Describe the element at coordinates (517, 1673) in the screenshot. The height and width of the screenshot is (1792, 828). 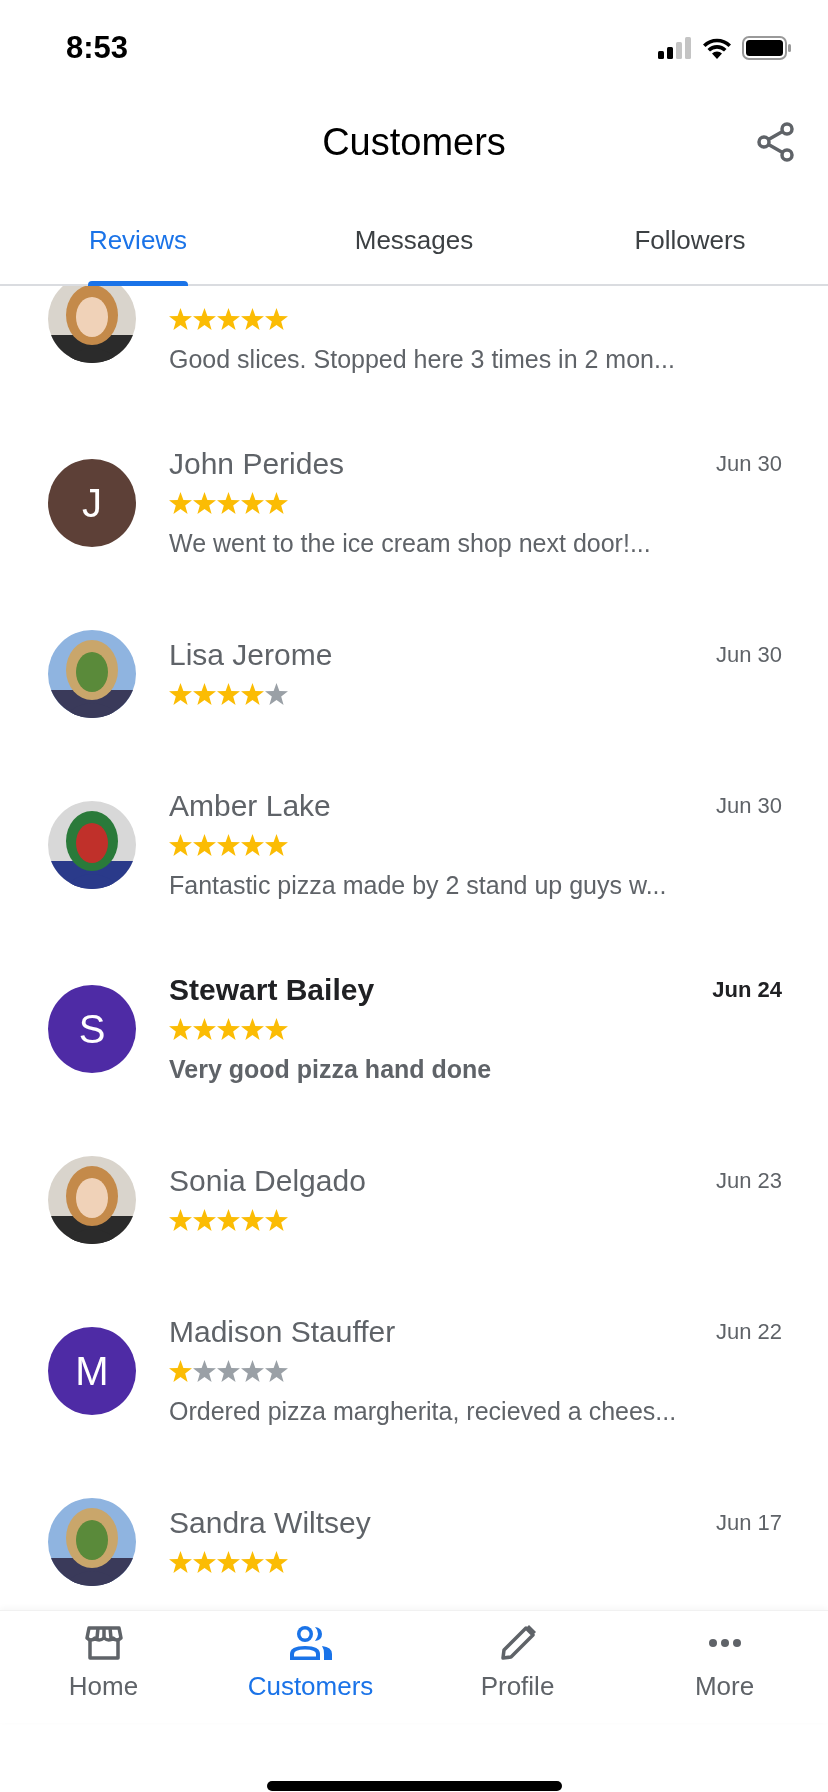
I see `nav-item: Profile` at that location.